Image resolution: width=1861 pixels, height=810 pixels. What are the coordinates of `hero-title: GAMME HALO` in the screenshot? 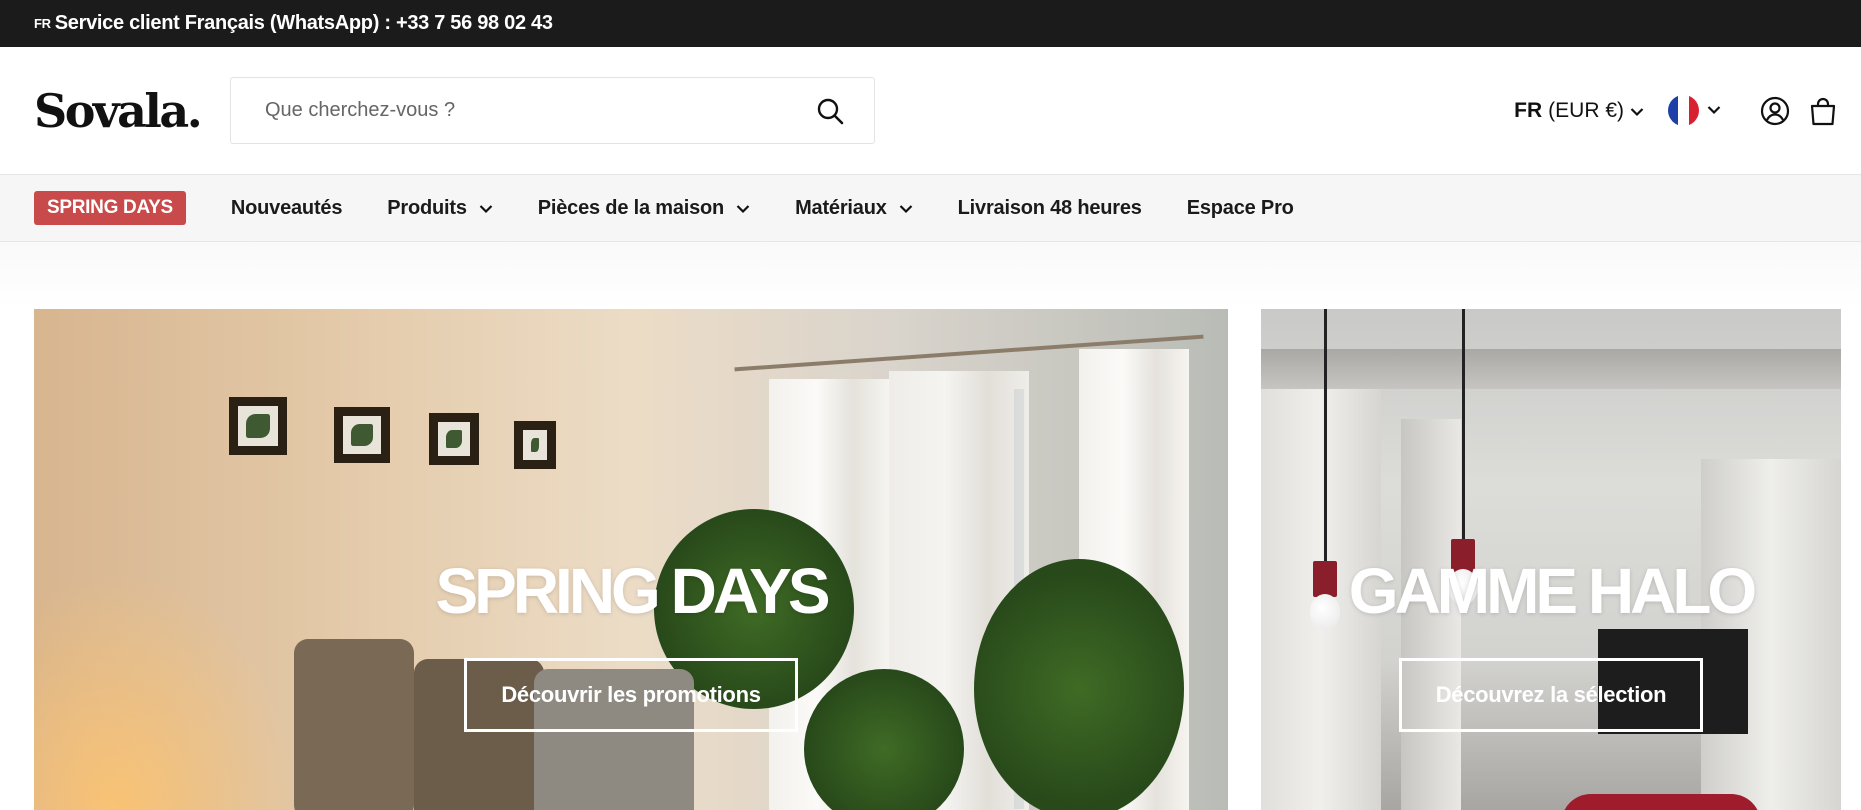 It's located at (1552, 591).